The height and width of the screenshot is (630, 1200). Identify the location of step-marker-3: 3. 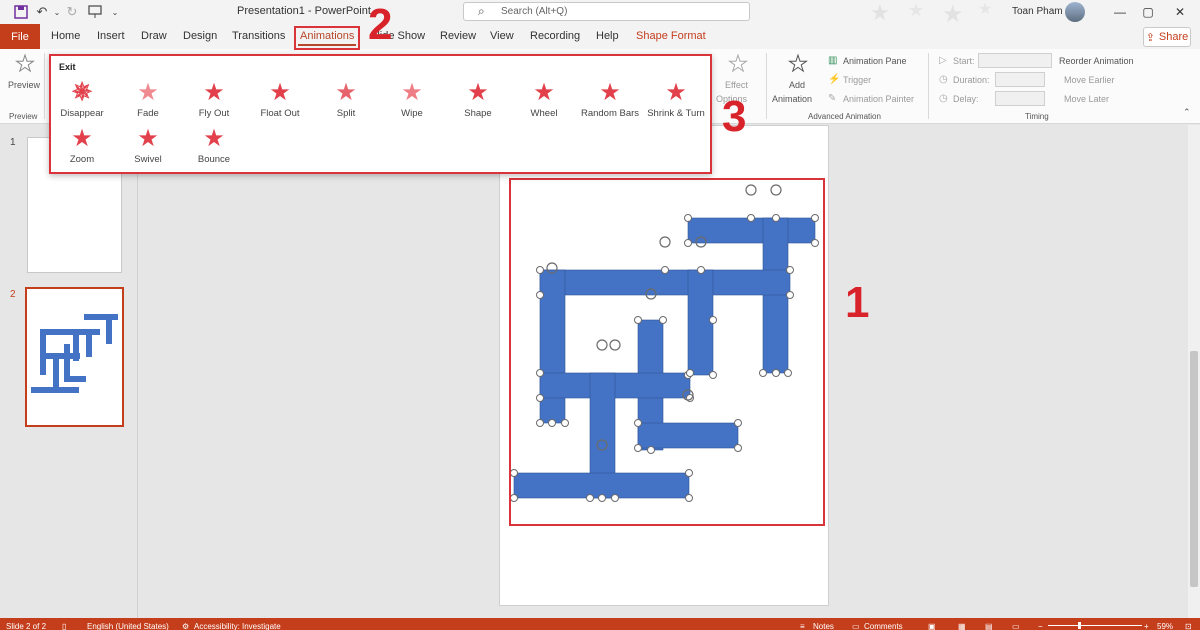
(734, 116).